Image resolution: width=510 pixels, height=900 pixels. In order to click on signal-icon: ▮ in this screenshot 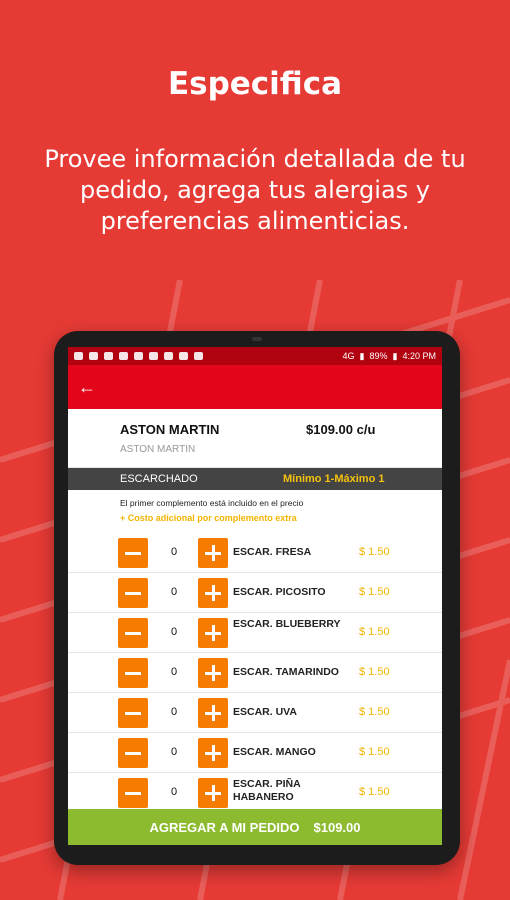, I will do `click(362, 355)`.